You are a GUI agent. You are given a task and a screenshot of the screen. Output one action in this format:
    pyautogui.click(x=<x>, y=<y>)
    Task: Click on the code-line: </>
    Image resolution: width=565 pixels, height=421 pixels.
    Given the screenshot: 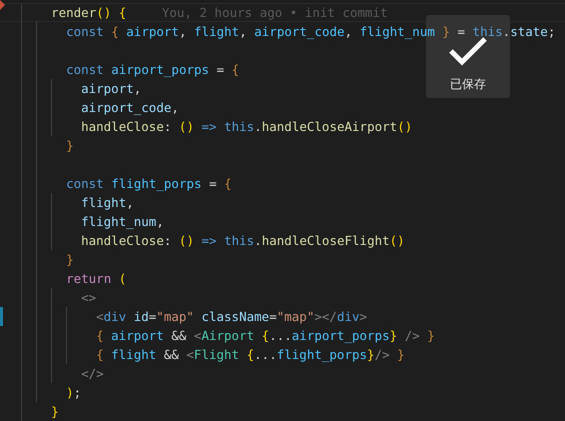 What is the action you would take?
    pyautogui.click(x=92, y=373)
    